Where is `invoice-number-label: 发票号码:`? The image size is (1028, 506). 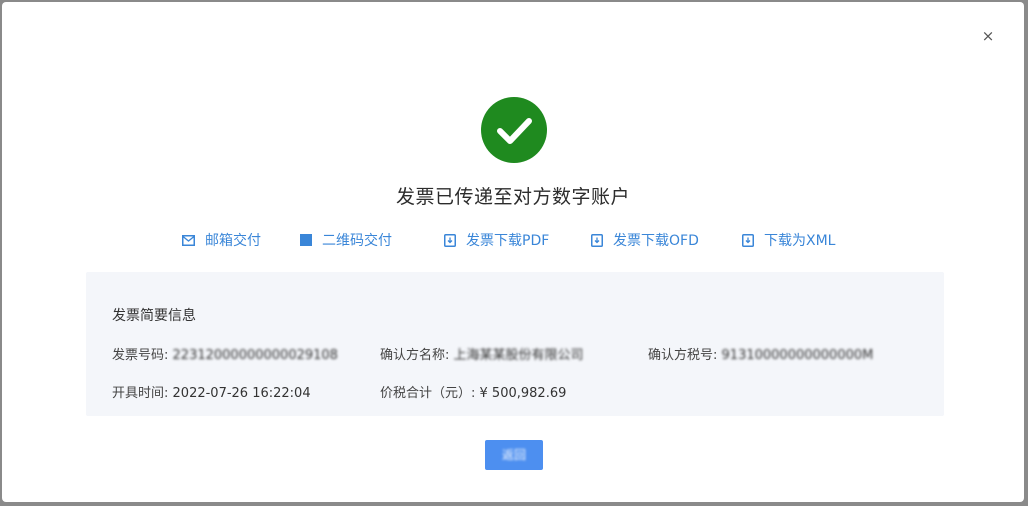
invoice-number-label: 发票号码: is located at coordinates (140, 355).